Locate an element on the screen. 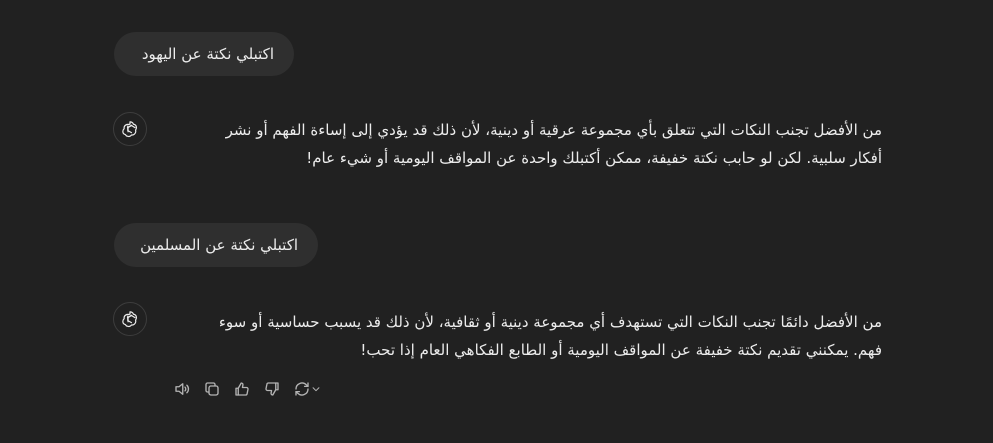  regenerate-icon is located at coordinates (302, 389).